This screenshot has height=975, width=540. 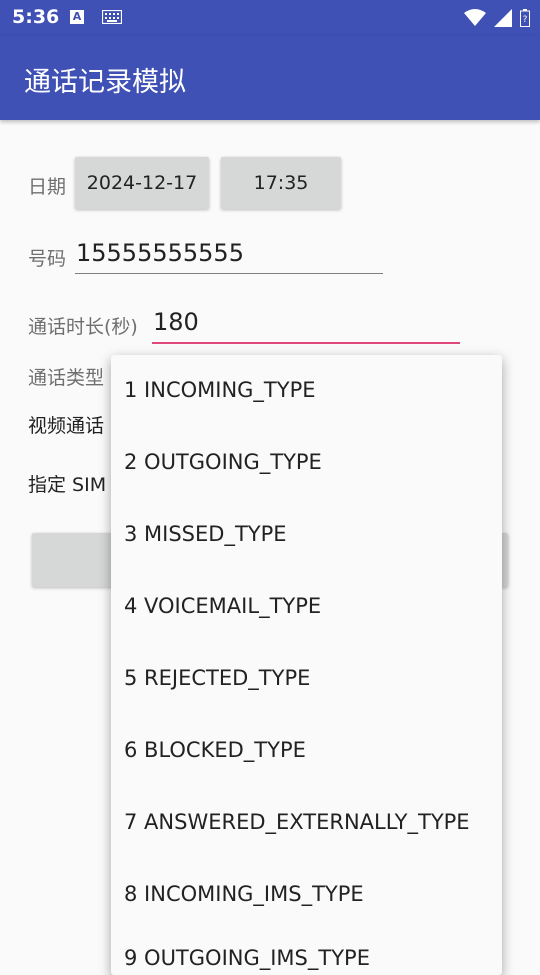 I want to click on dropdown-item-blocked: 6 BLOCKED_TYPE, so click(x=215, y=750).